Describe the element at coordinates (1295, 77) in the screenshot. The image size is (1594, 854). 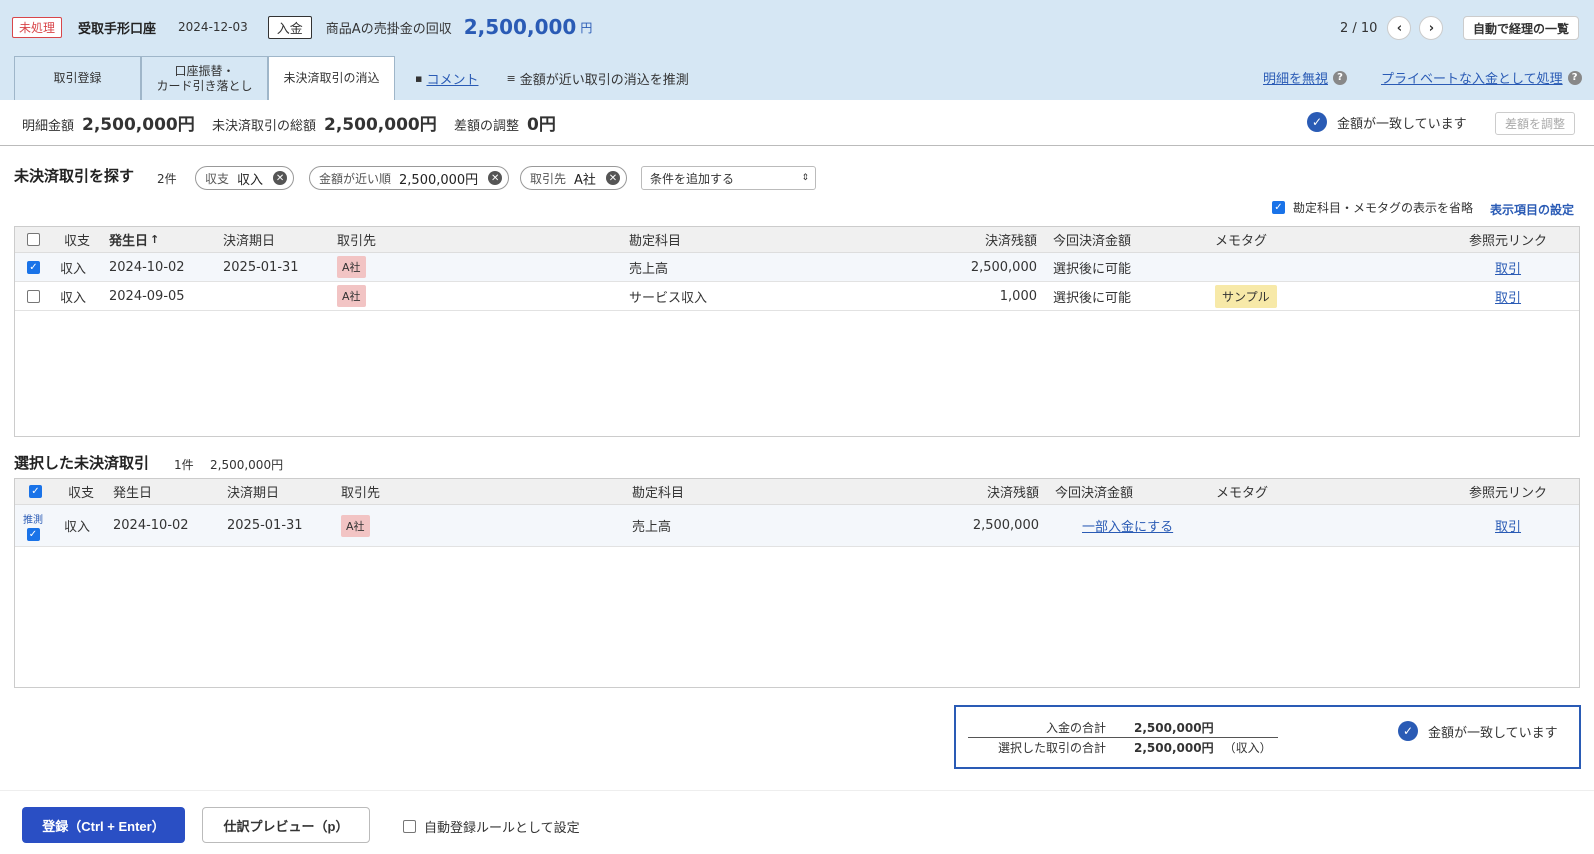
I see `ignore-detail-link: 明細を無視` at that location.